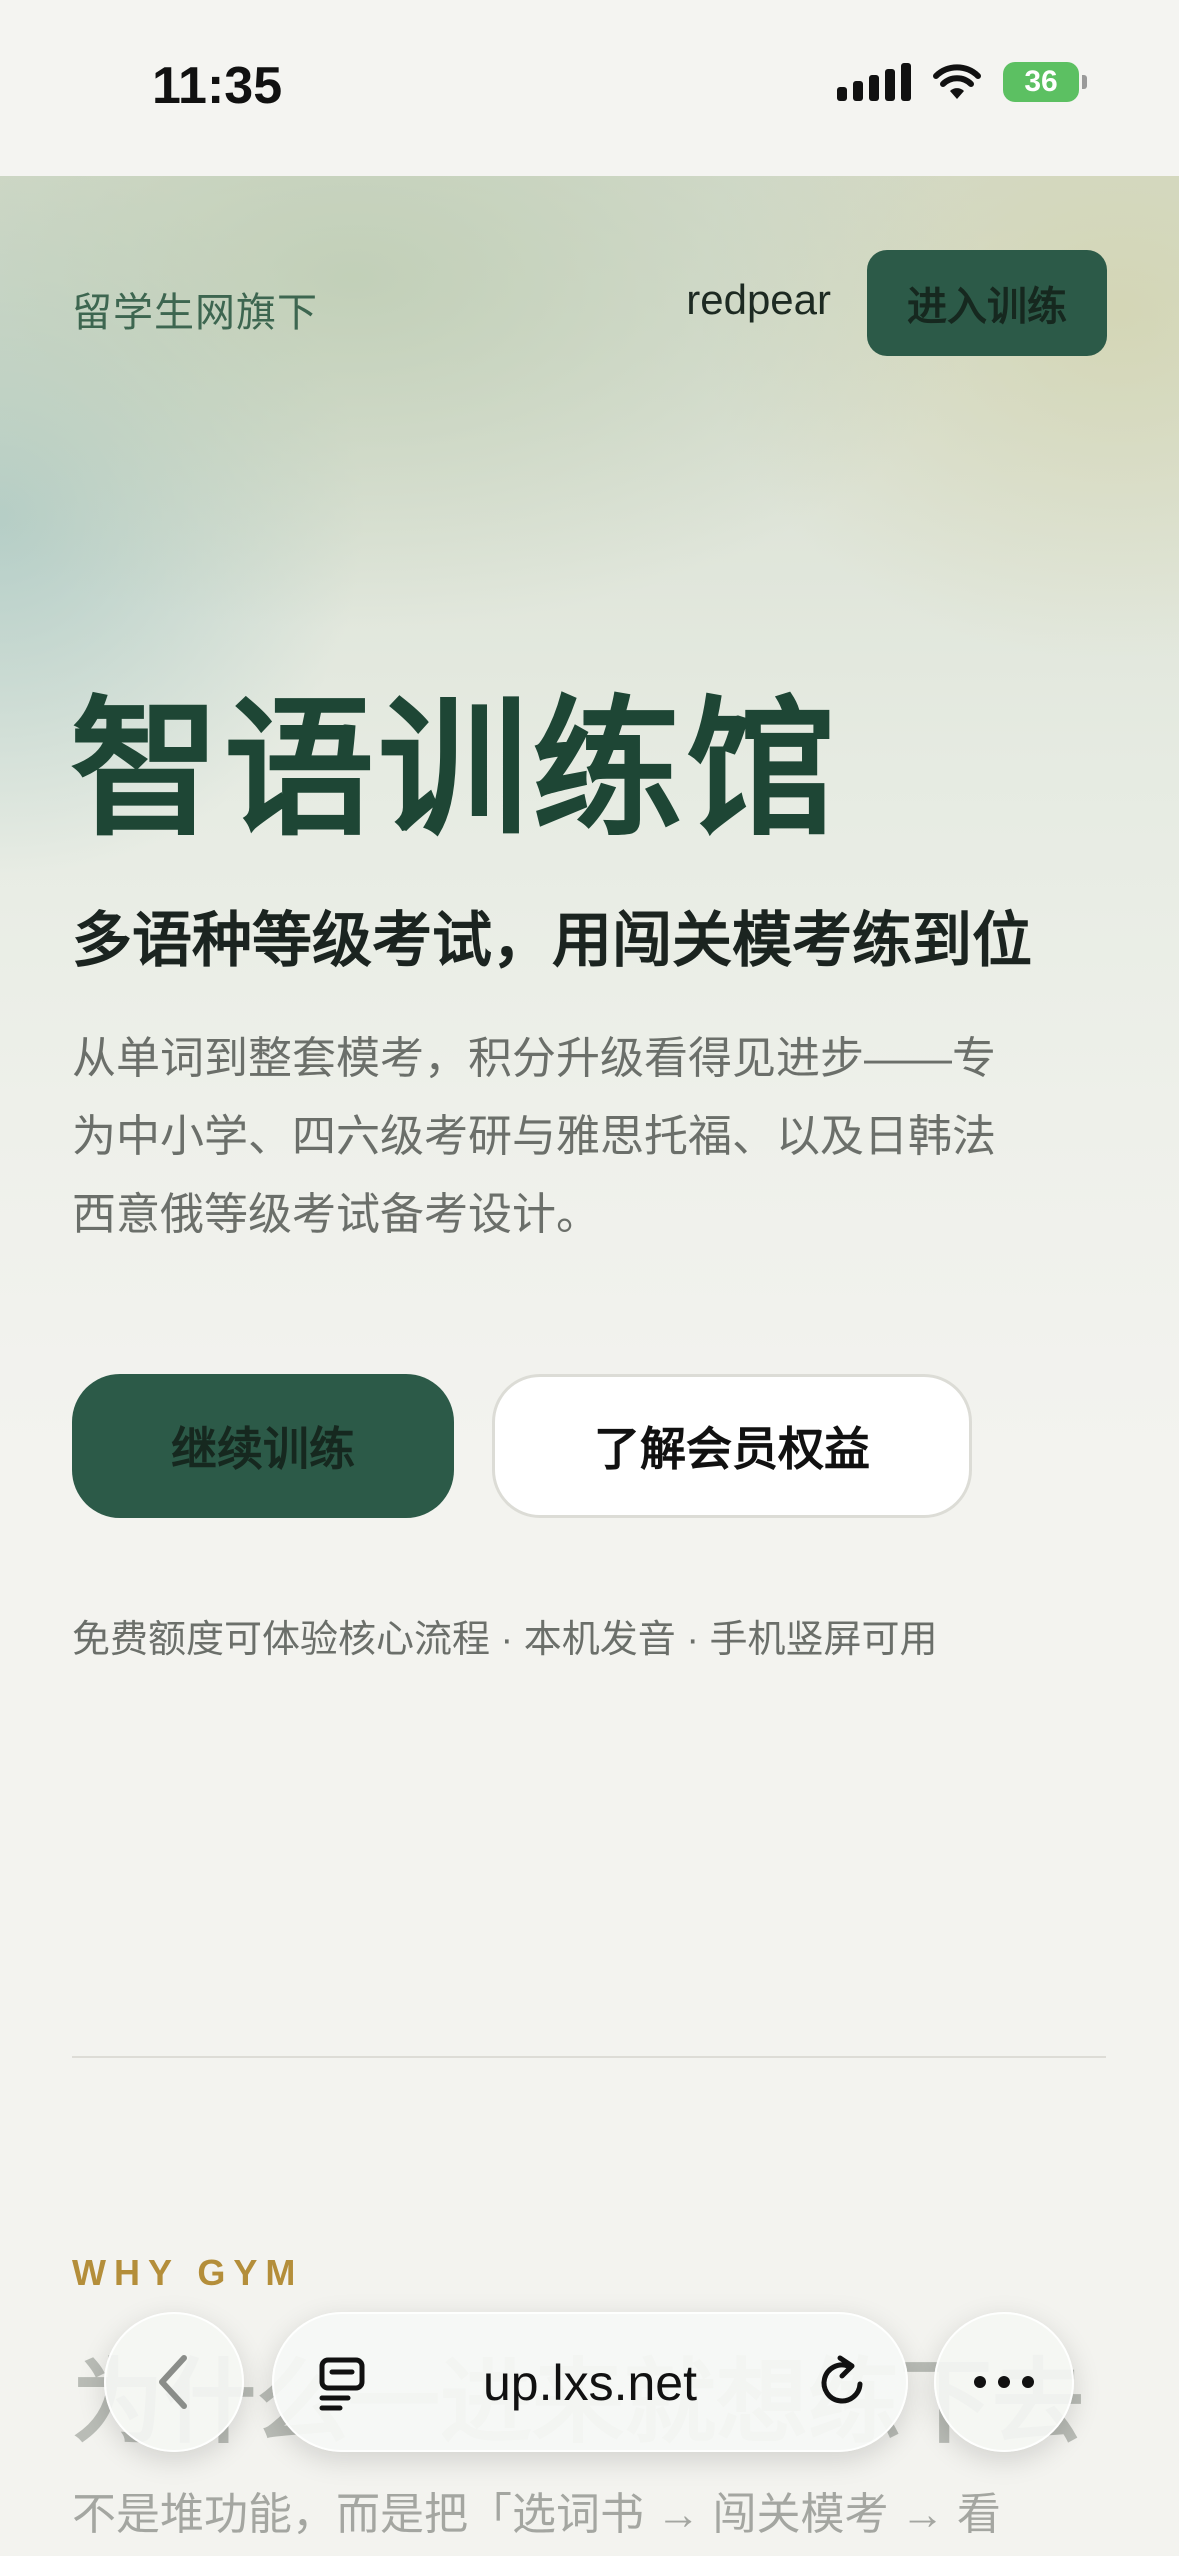 The height and width of the screenshot is (2556, 1179). What do you see at coordinates (732, 1446) in the screenshot?
I see `membership-benefits-button: 了解会员权益` at bounding box center [732, 1446].